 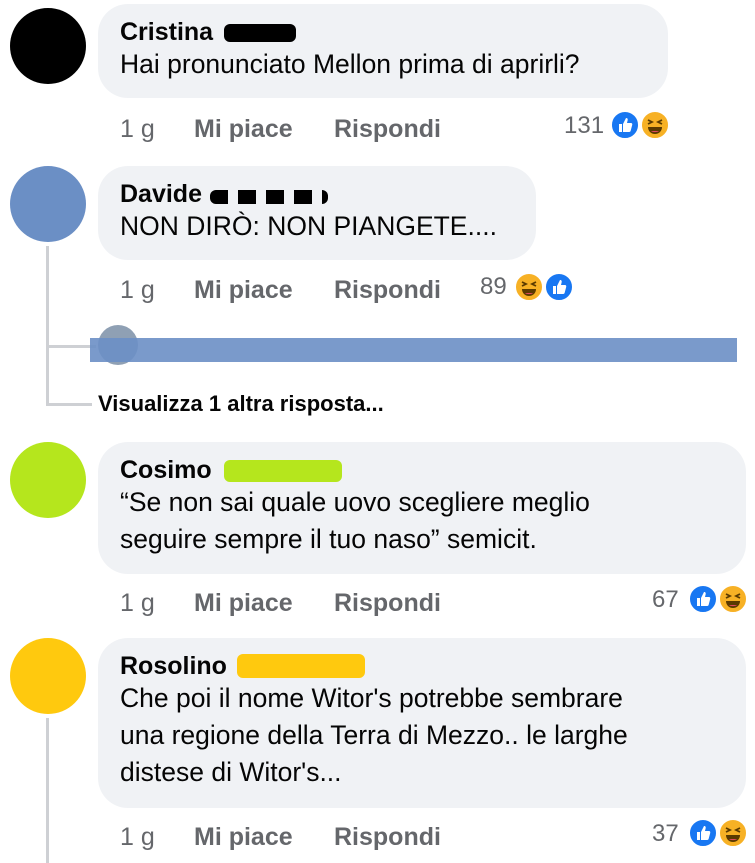 What do you see at coordinates (328, 539) in the screenshot?
I see `comment-text-line: seguire sempre il tuo naso” semicit.` at bounding box center [328, 539].